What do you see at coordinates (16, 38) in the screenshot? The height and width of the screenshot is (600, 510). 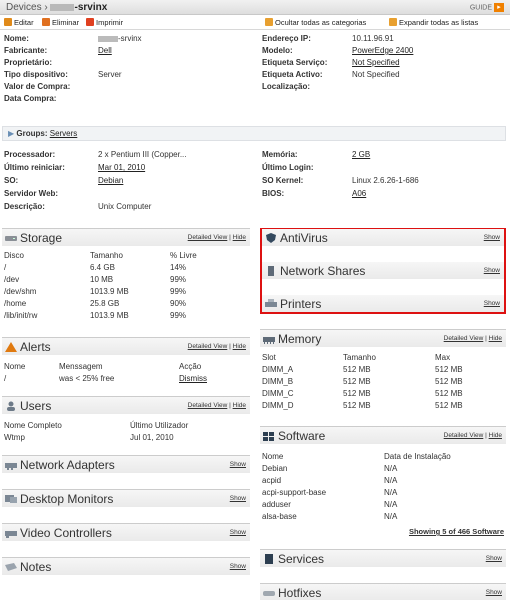 I see `field-label: Nome:` at bounding box center [16, 38].